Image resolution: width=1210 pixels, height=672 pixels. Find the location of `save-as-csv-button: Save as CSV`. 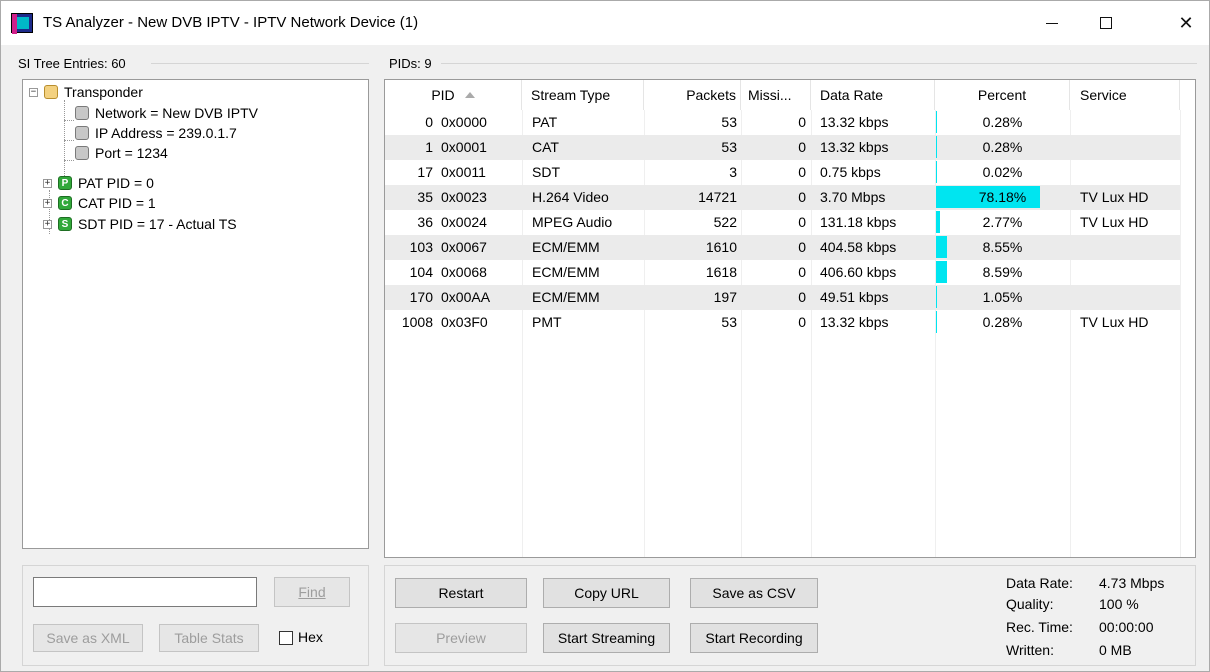

save-as-csv-button: Save as CSV is located at coordinates (754, 593).